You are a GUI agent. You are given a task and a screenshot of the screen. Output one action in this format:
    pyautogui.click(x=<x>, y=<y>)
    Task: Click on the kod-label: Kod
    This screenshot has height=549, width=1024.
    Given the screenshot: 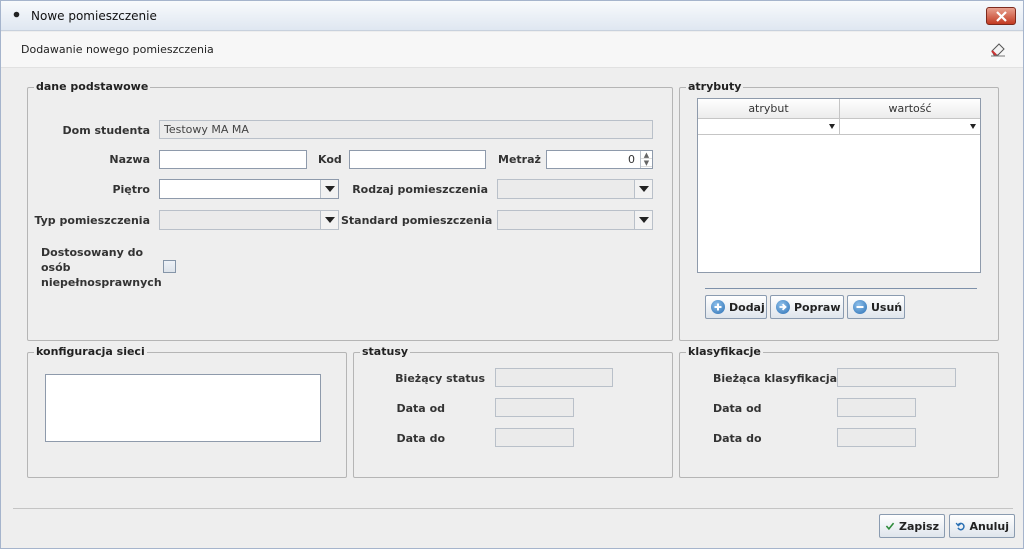 What is the action you would take?
    pyautogui.click(x=330, y=159)
    